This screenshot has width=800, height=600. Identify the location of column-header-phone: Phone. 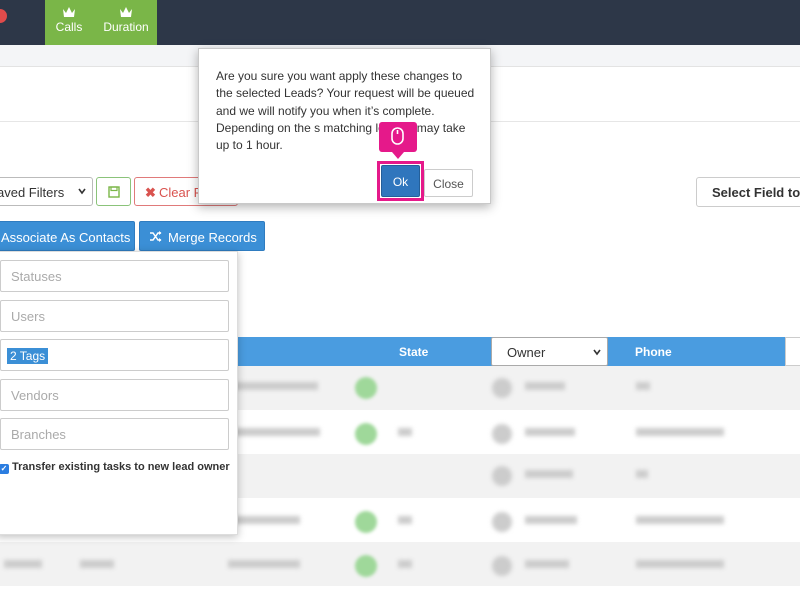
(653, 352).